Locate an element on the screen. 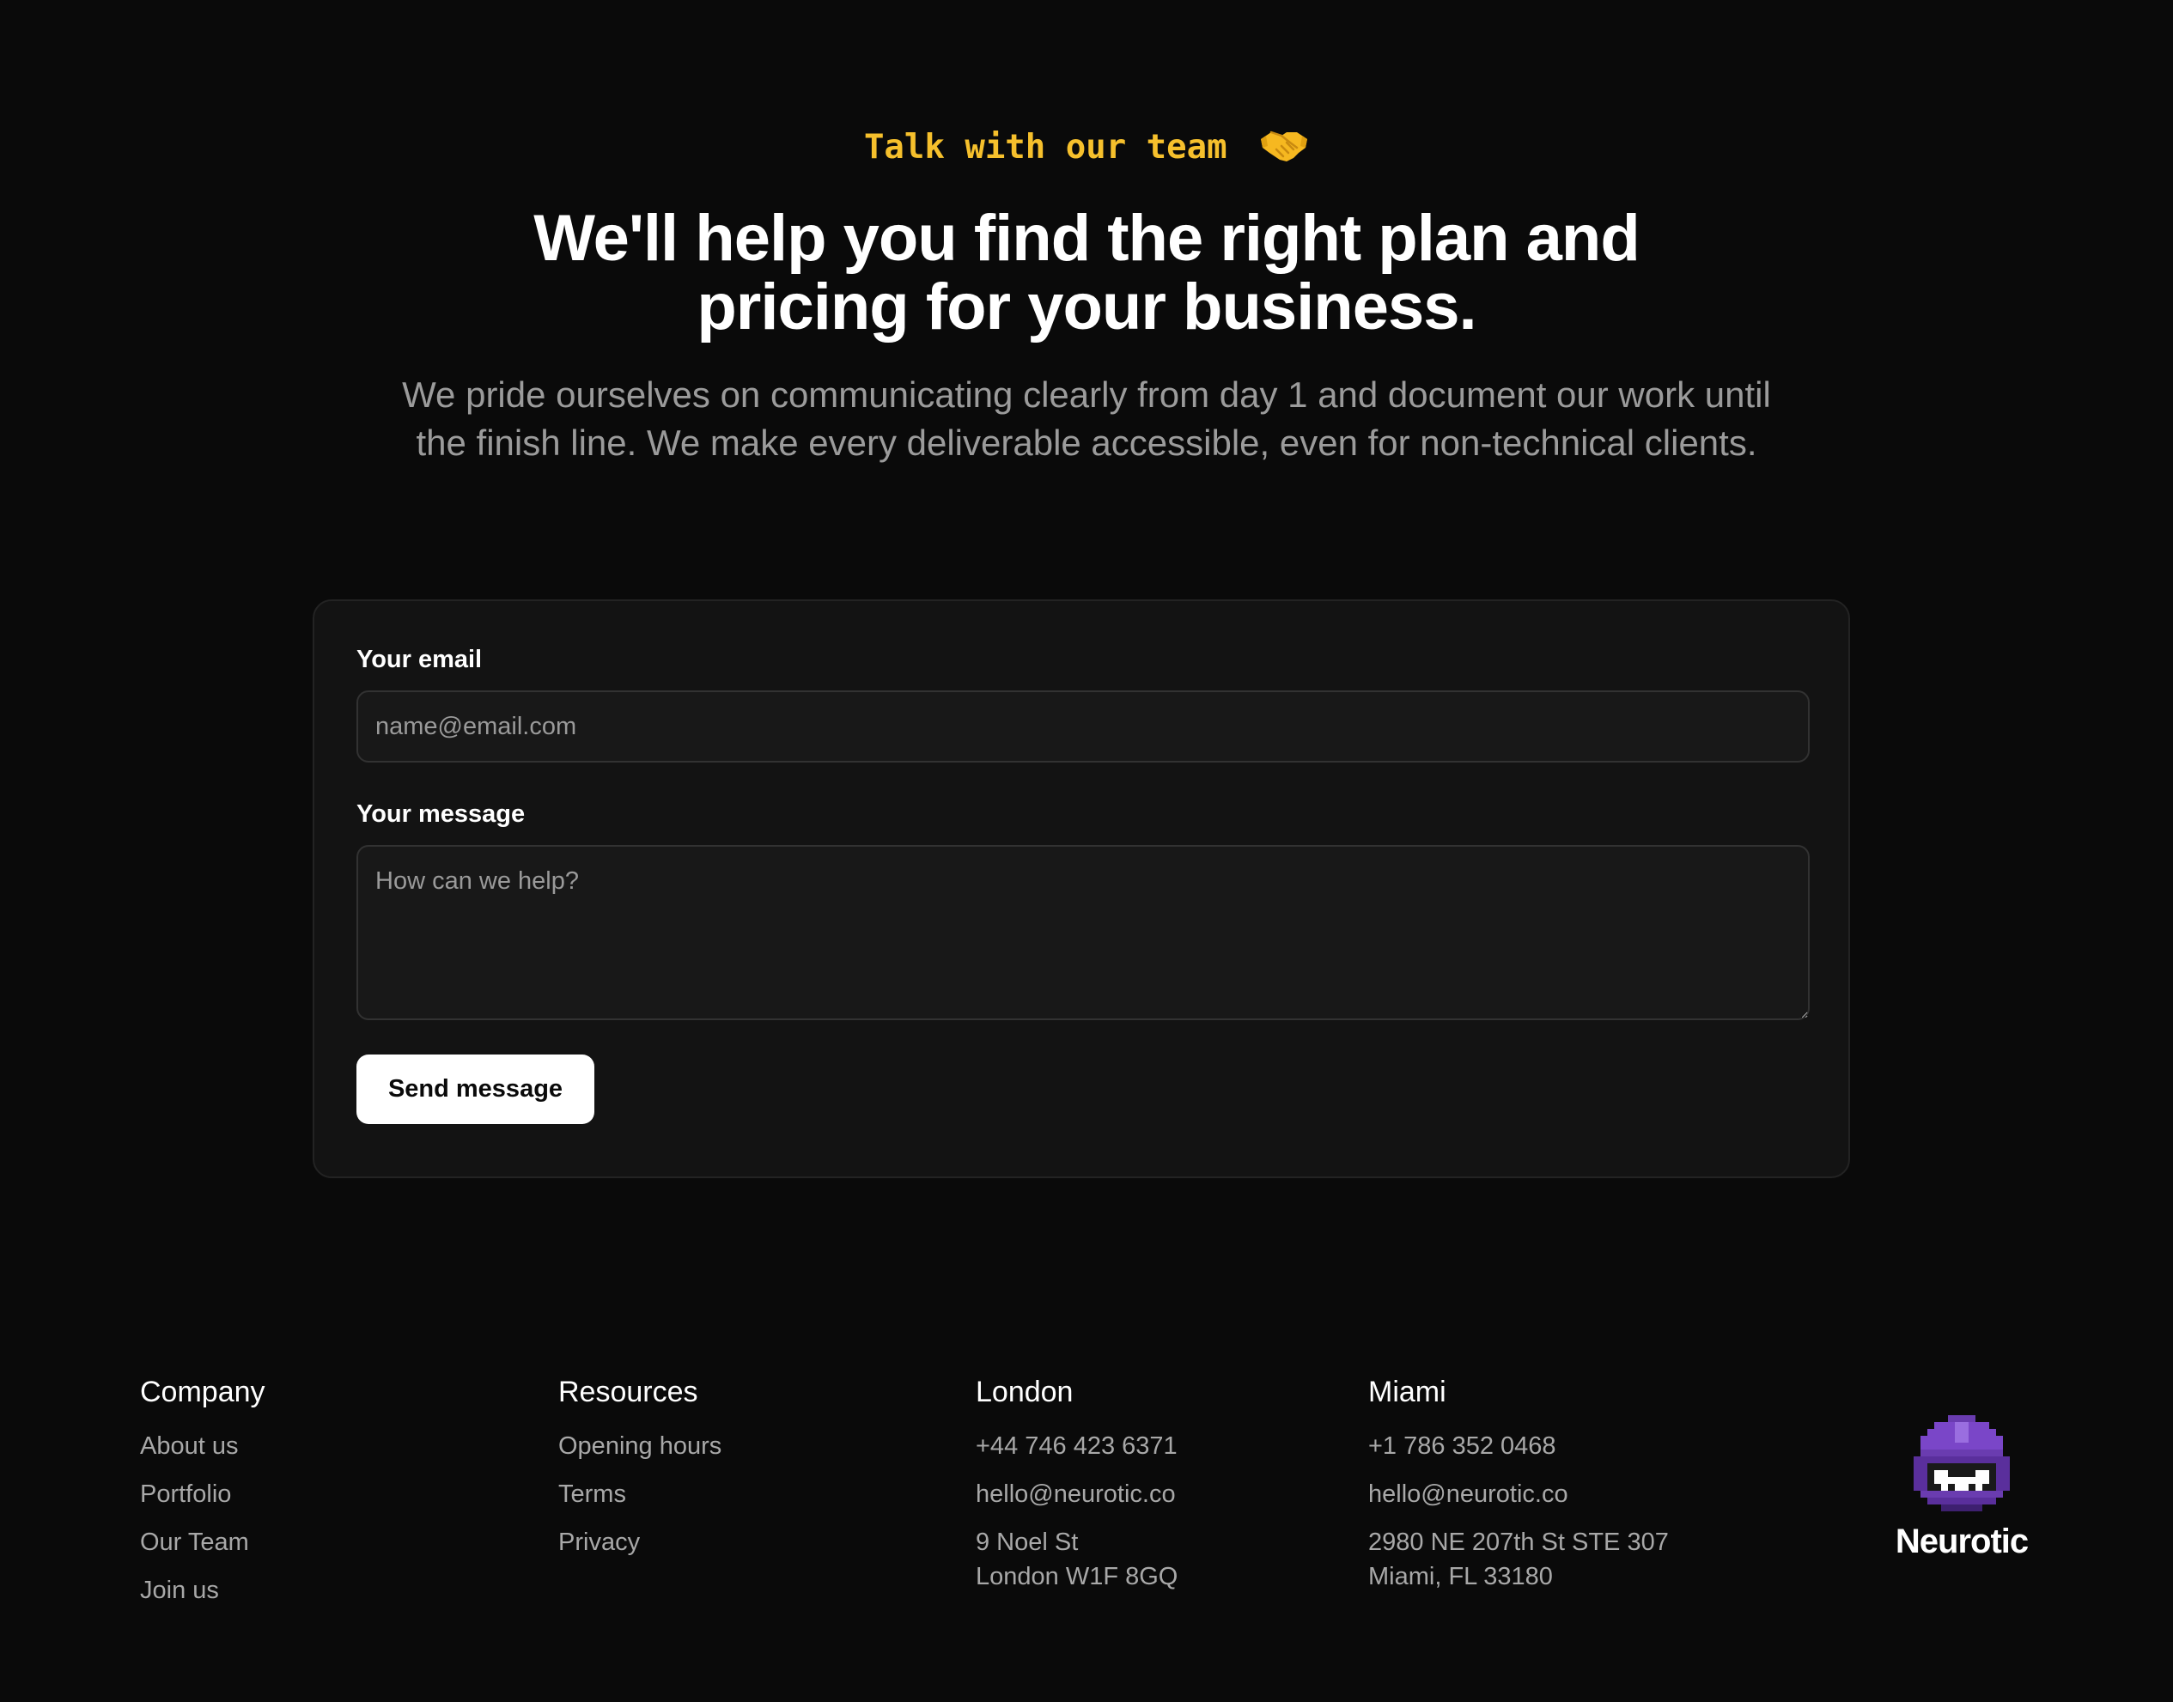 This screenshot has width=2173, height=1708. london-email-link: hello@neurotic.co is located at coordinates (1076, 1494).